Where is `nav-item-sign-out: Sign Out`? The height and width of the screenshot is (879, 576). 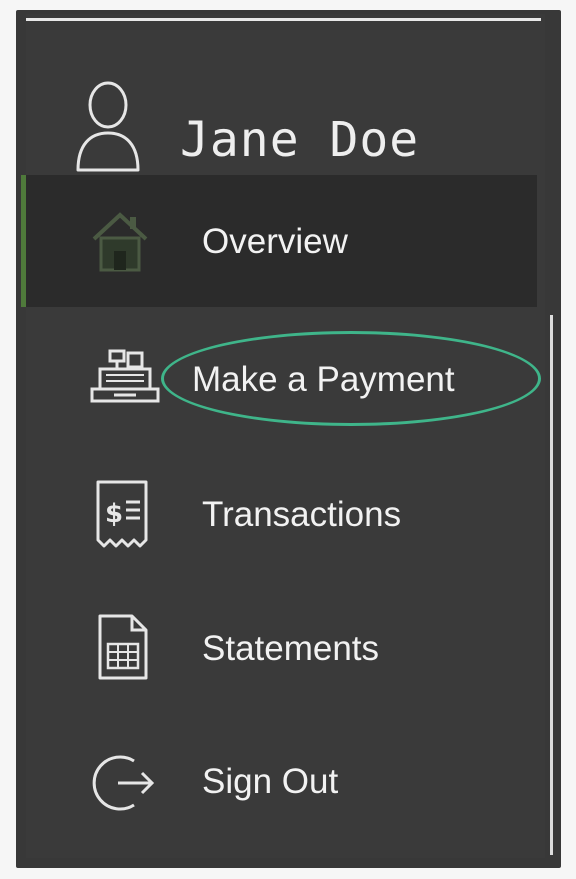
nav-item-sign-out: Sign Out is located at coordinates (281, 781).